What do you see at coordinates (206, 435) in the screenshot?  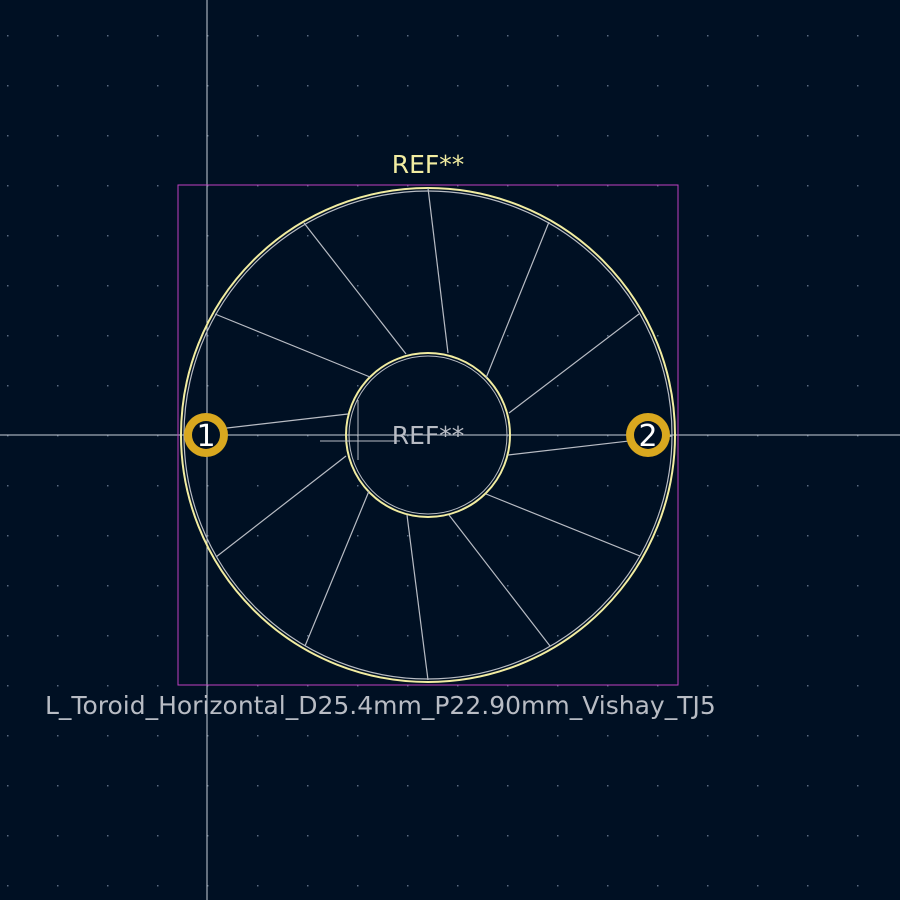 I see `pad-1: 1` at bounding box center [206, 435].